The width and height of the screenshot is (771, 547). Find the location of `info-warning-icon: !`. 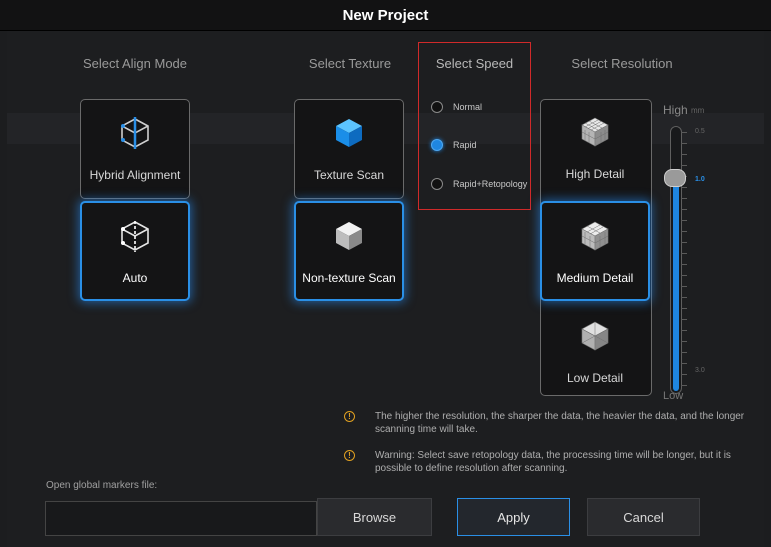

info-warning-icon: ! is located at coordinates (349, 416).